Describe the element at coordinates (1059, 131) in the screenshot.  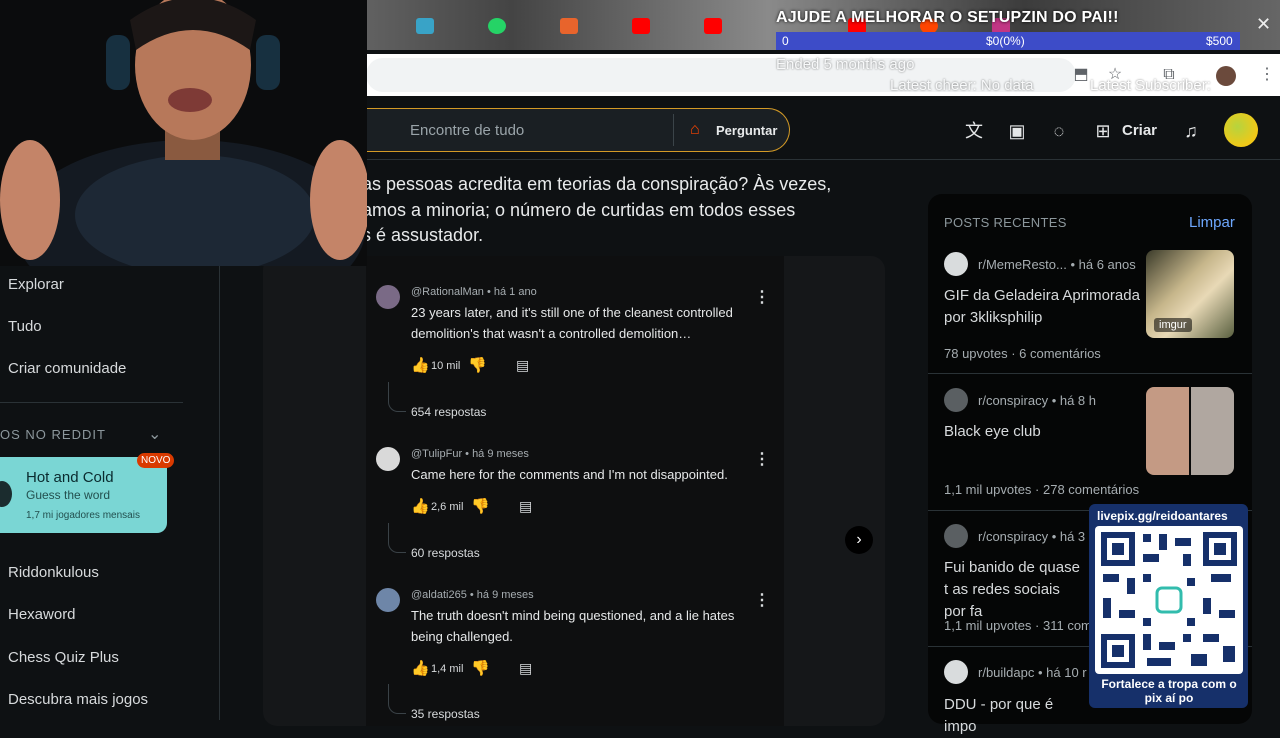
I see `chat-icon: ◌` at that location.